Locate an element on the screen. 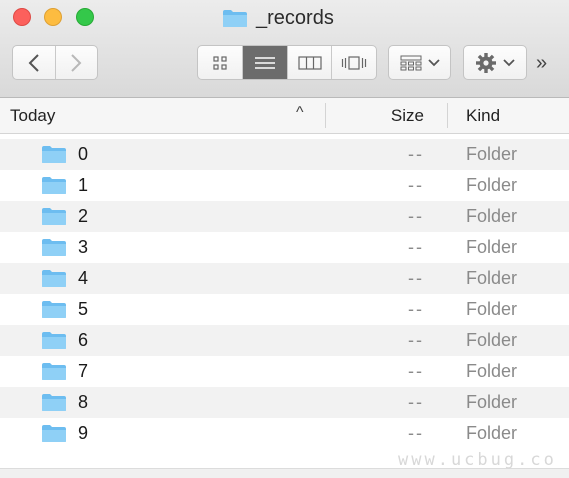 The width and height of the screenshot is (569, 478). list-view-button is located at coordinates (264, 62).